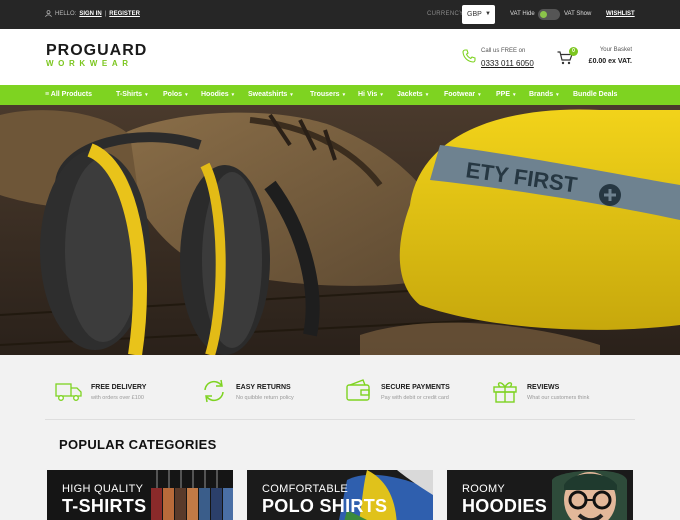  I want to click on nav-item-ppe: PPE ▾, so click(506, 94).